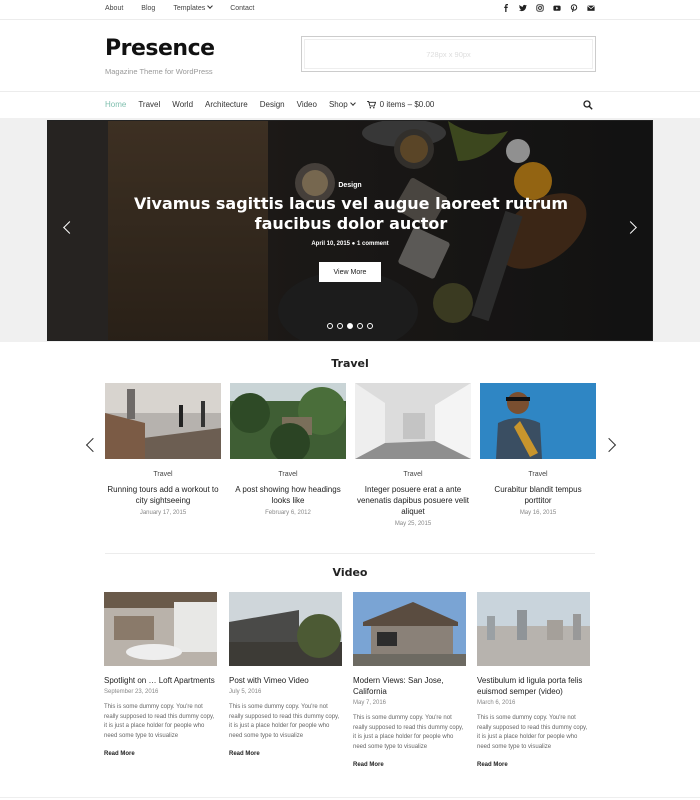 The width and height of the screenshot is (700, 800). Describe the element at coordinates (350, 10) in the screenshot. I see `top-bar: About Blog Templates Contact` at that location.